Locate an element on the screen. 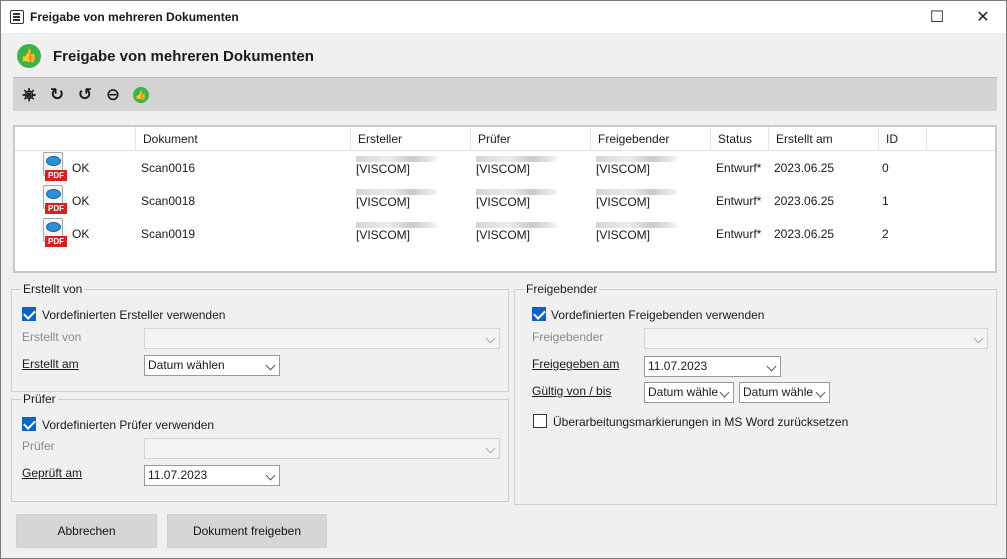  pruefer-select is located at coordinates (322, 448).